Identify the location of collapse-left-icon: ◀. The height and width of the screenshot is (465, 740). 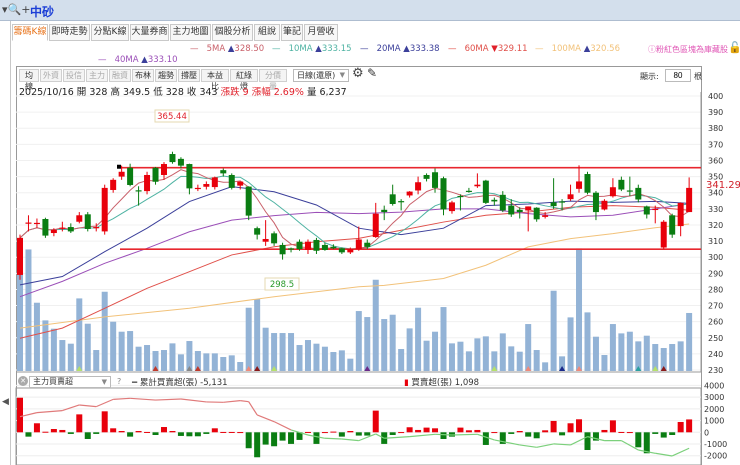
(5, 402).